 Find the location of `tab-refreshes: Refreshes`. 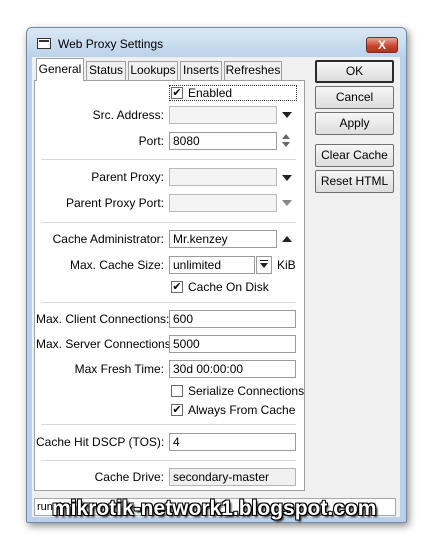

tab-refreshes: Refreshes is located at coordinates (253, 70).